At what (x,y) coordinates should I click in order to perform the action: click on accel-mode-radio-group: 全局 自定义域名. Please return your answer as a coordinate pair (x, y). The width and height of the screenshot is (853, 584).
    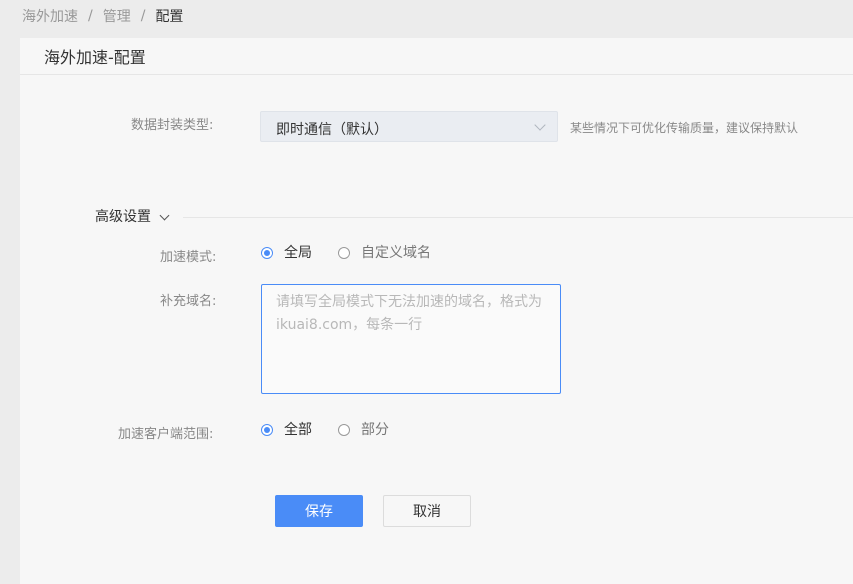
    Looking at the image, I should click on (359, 253).